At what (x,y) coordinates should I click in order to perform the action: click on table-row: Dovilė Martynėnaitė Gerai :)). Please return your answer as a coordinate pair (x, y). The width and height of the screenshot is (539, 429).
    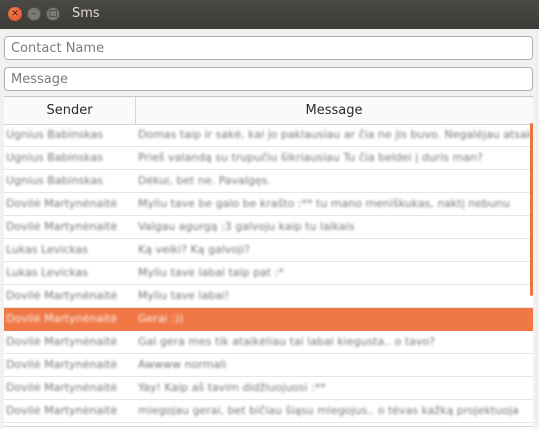
    Looking at the image, I should click on (268, 319).